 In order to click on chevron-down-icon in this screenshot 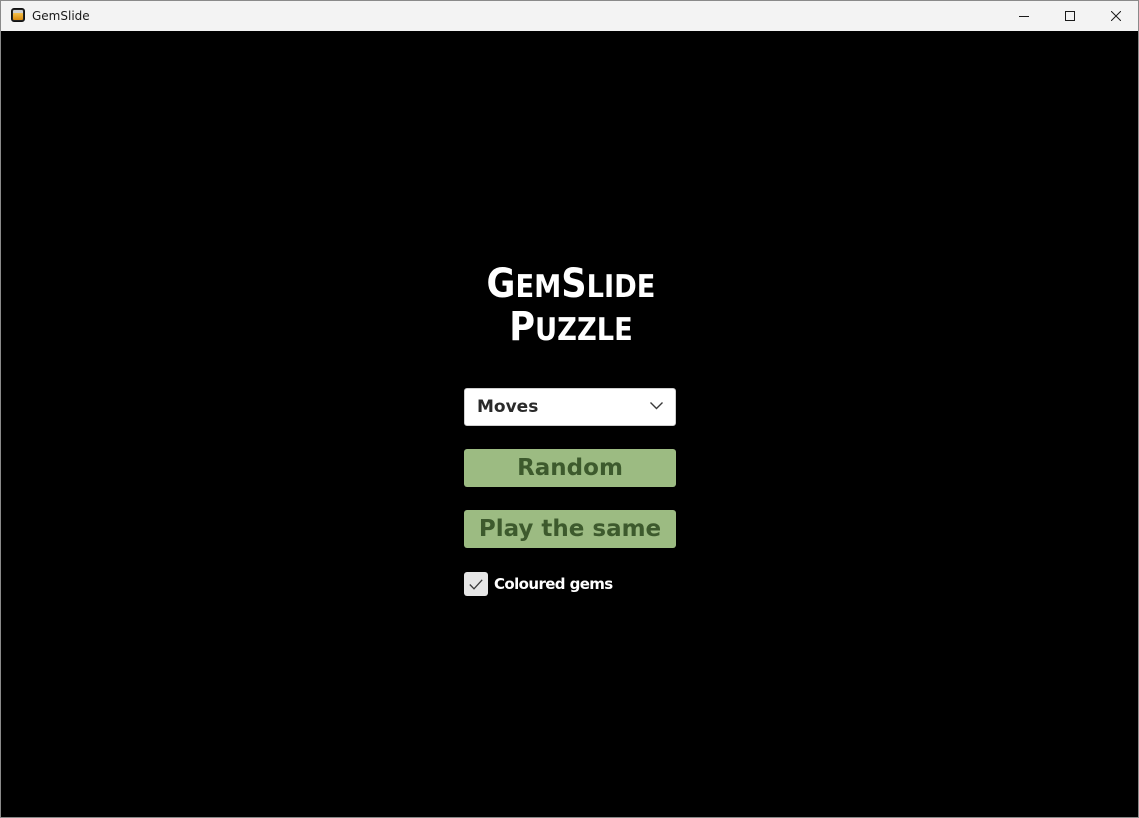, I will do `click(656, 406)`.